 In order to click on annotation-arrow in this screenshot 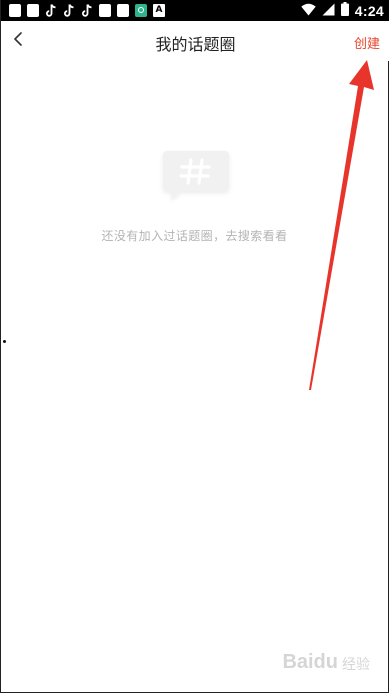, I will do `click(341, 225)`.